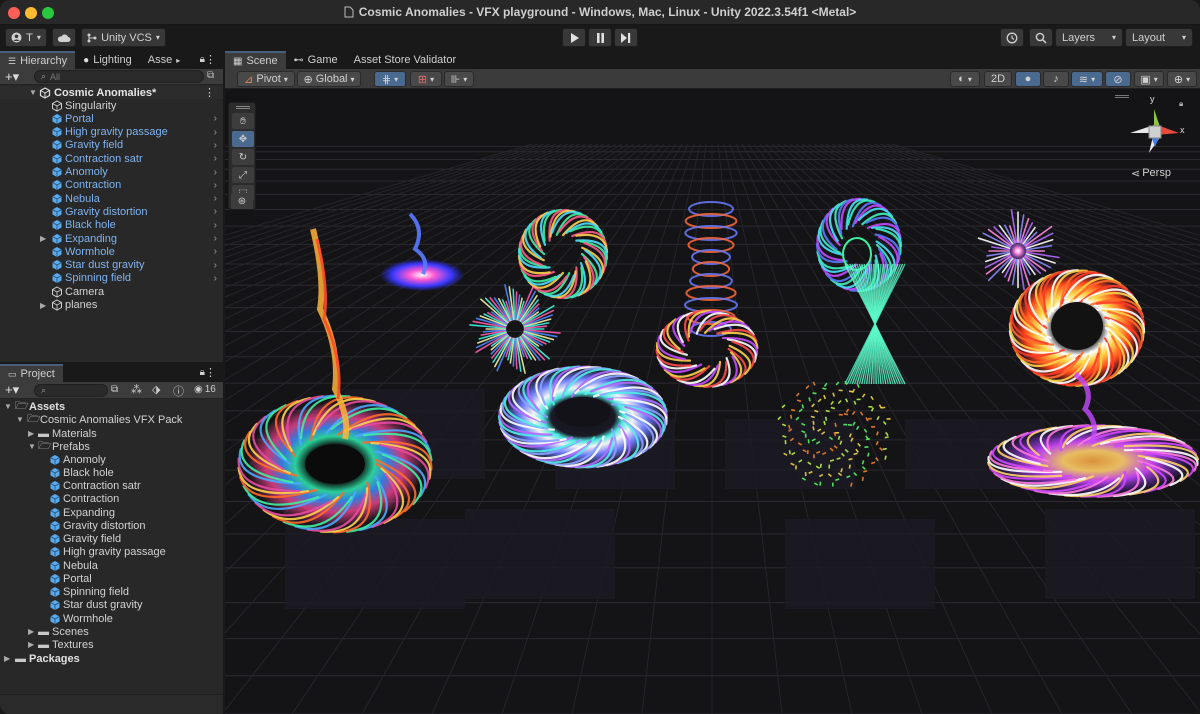 The image size is (1200, 714). Describe the element at coordinates (111, 238) in the screenshot. I see `hierarchy-item: ▶ Expanding ›` at that location.